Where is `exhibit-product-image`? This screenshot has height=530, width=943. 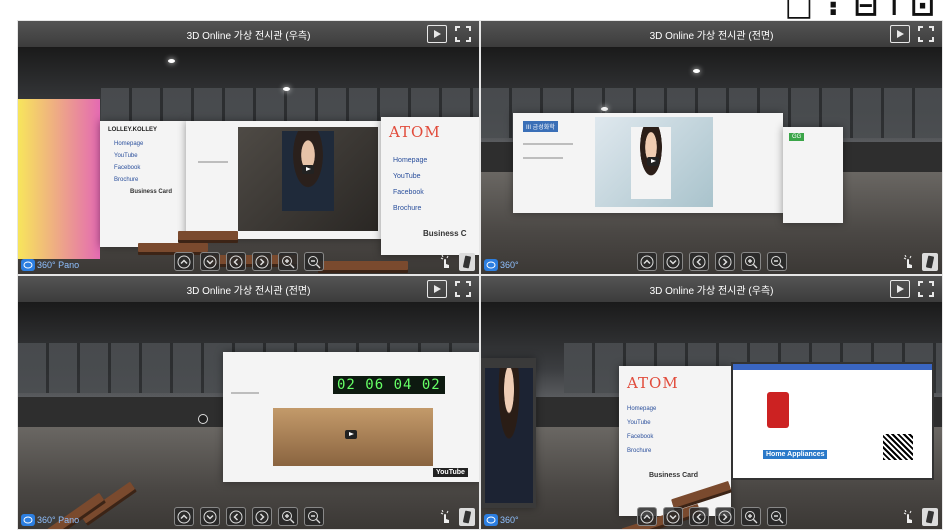 exhibit-product-image is located at coordinates (353, 437).